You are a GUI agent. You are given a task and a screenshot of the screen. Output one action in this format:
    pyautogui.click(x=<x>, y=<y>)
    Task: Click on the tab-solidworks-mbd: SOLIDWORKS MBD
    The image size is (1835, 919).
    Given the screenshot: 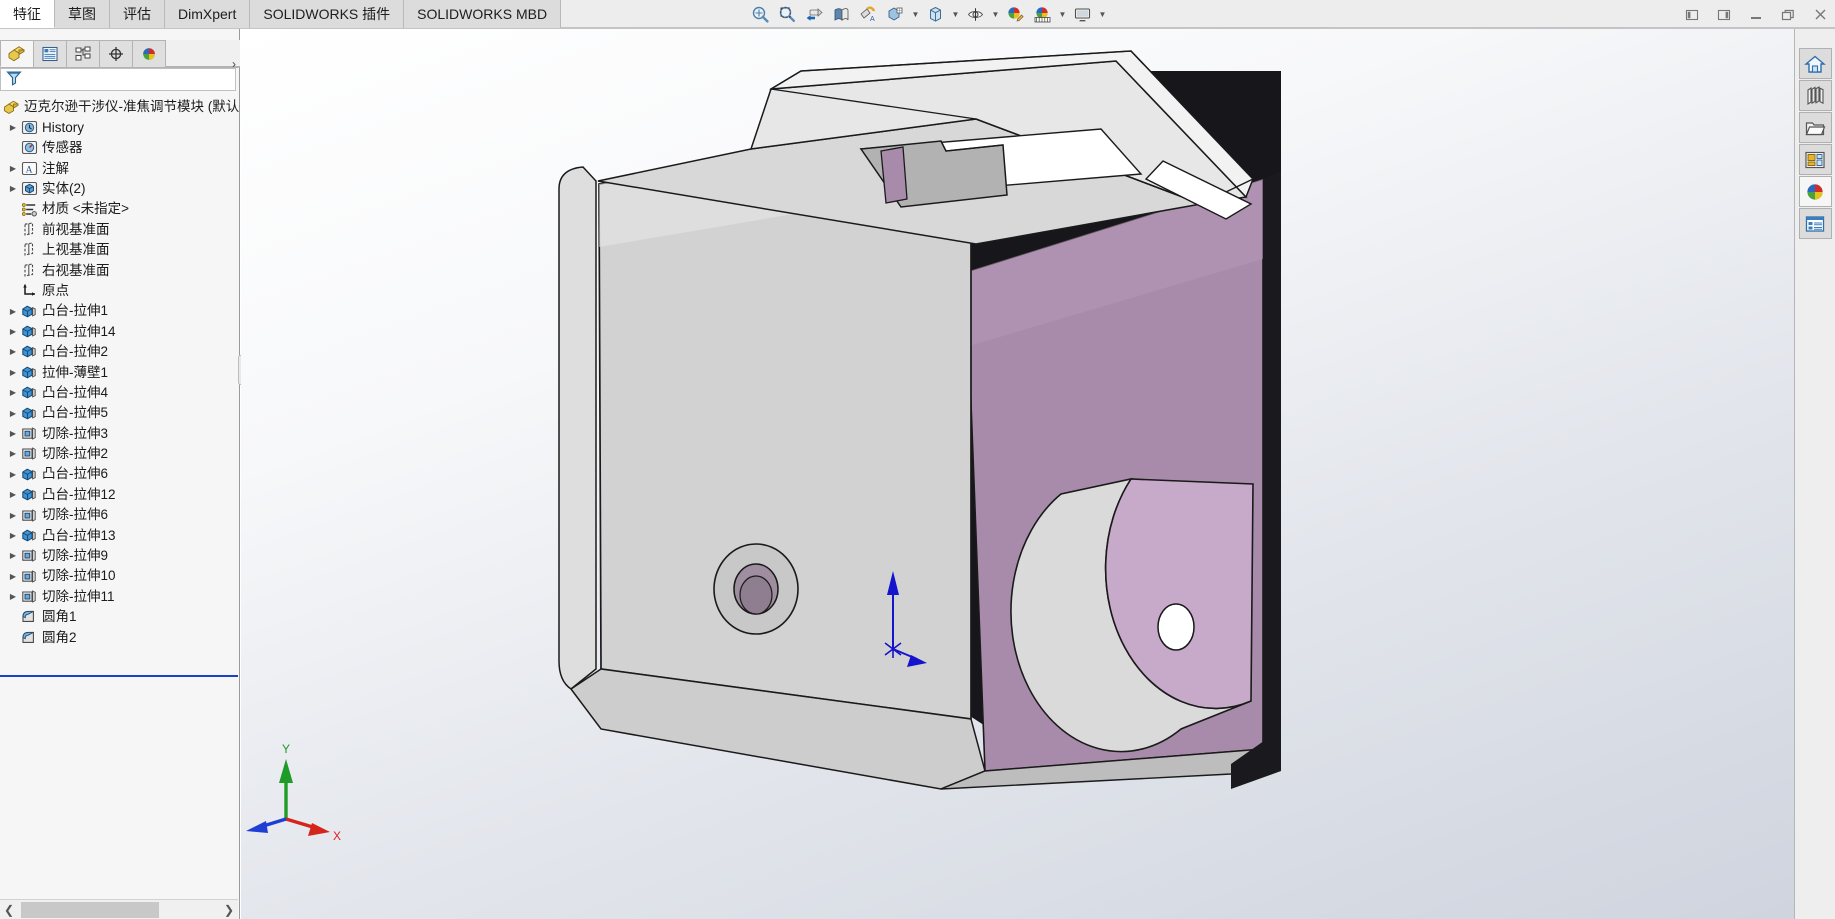 What is the action you would take?
    pyautogui.click(x=483, y=14)
    